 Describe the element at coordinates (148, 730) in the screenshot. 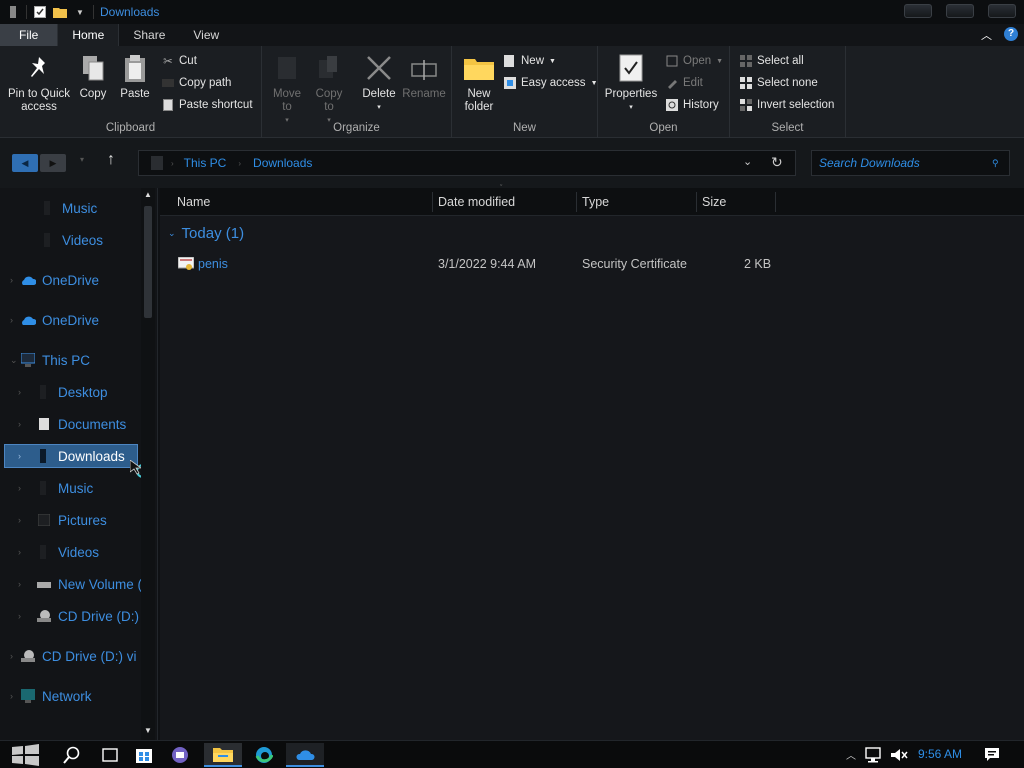

I see `scroll-down-icon: ▼` at that location.